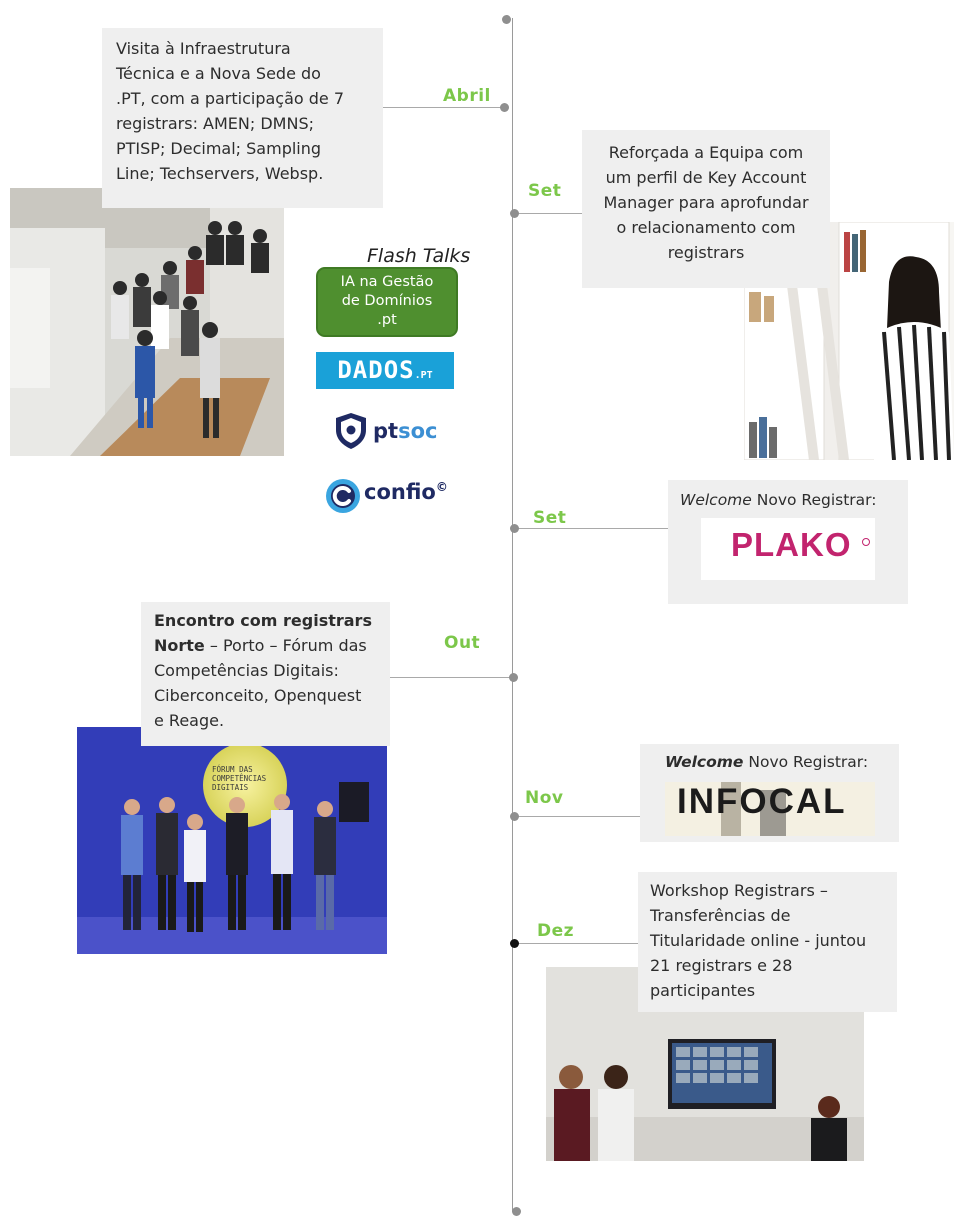  What do you see at coordinates (704, 762) in the screenshot?
I see `nov-welcome-bold: Welcome` at bounding box center [704, 762].